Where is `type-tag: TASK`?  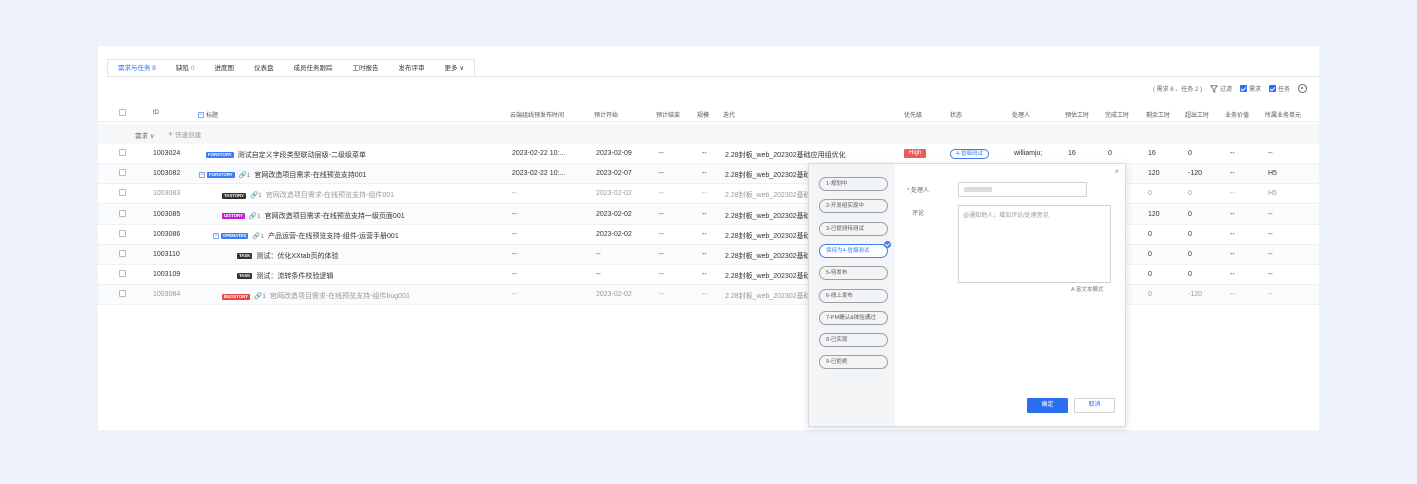
type-tag: TASK is located at coordinates (245, 256).